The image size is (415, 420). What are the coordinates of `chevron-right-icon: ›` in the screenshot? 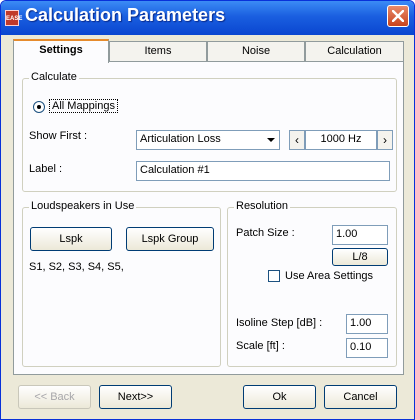 It's located at (385, 140).